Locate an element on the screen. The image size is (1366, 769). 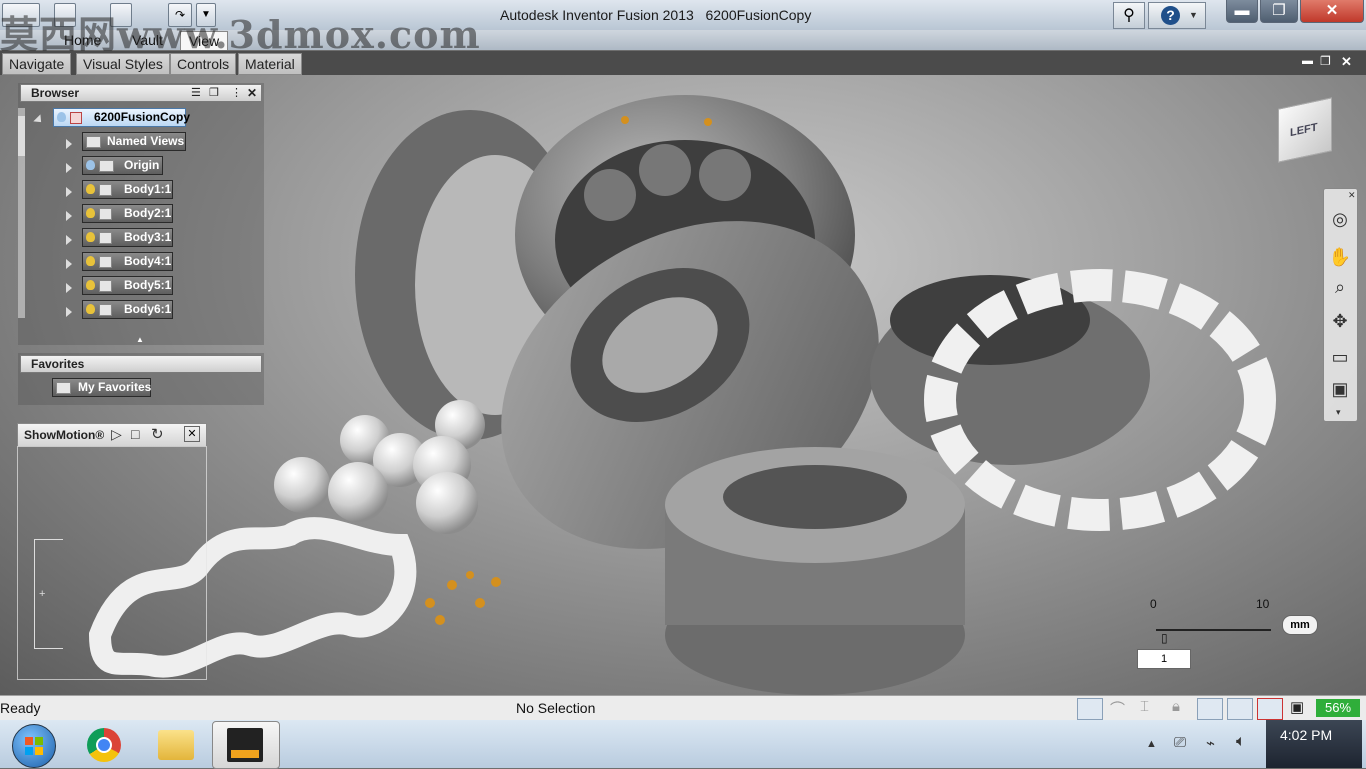
satellite-icon: ⚲ is located at coordinates (1129, 15).